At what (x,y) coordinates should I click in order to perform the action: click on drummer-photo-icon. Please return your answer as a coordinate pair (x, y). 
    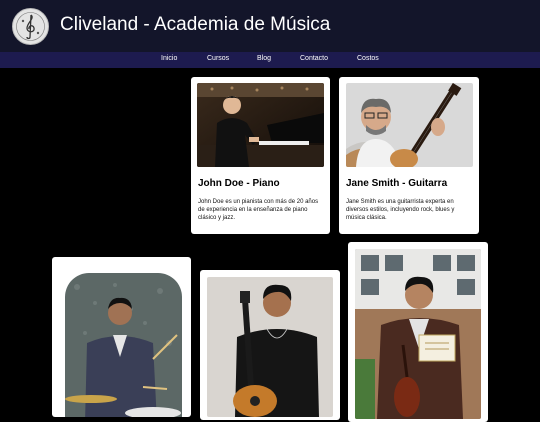
    Looking at the image, I should click on (123, 345).